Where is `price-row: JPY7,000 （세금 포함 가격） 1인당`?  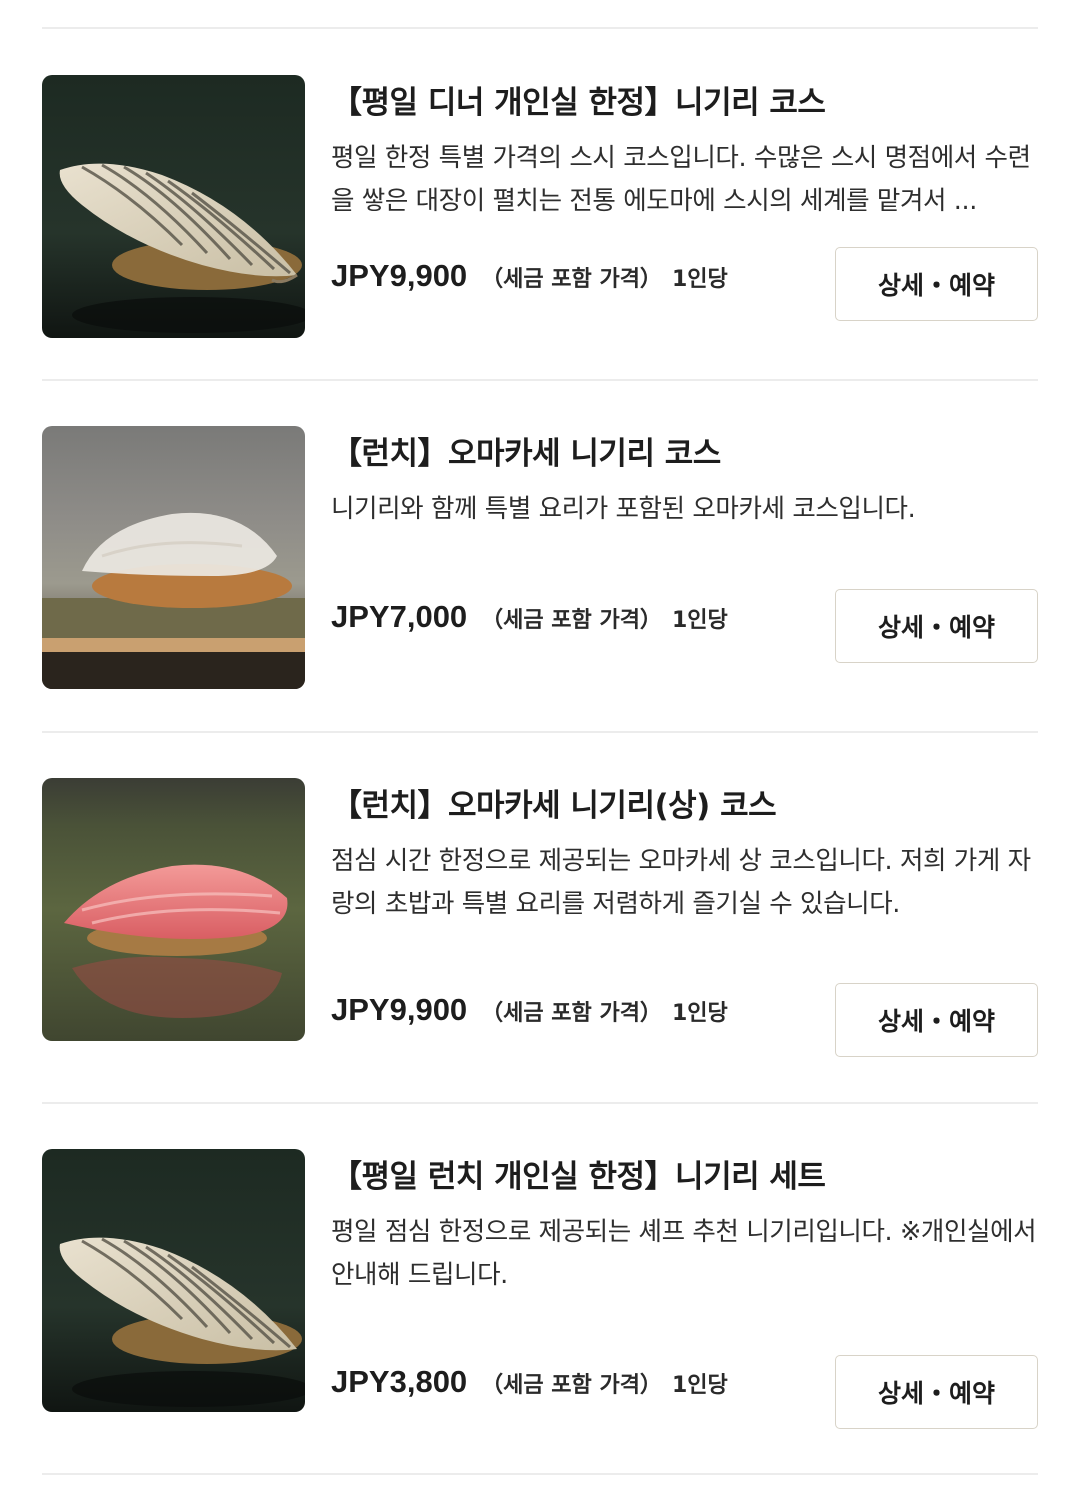
price-row: JPY7,000 （세금 포함 가격） 1인당 is located at coordinates (529, 617).